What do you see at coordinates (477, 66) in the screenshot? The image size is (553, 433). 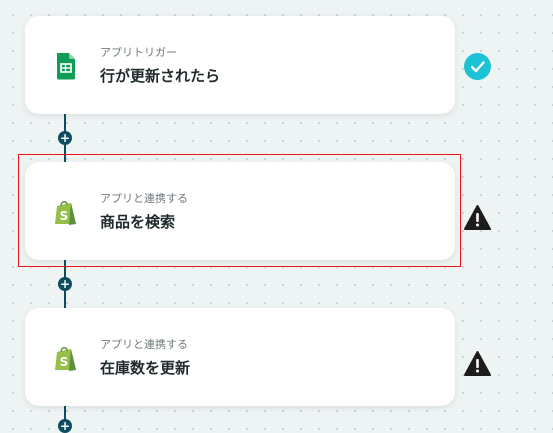 I see `check-icon` at bounding box center [477, 66].